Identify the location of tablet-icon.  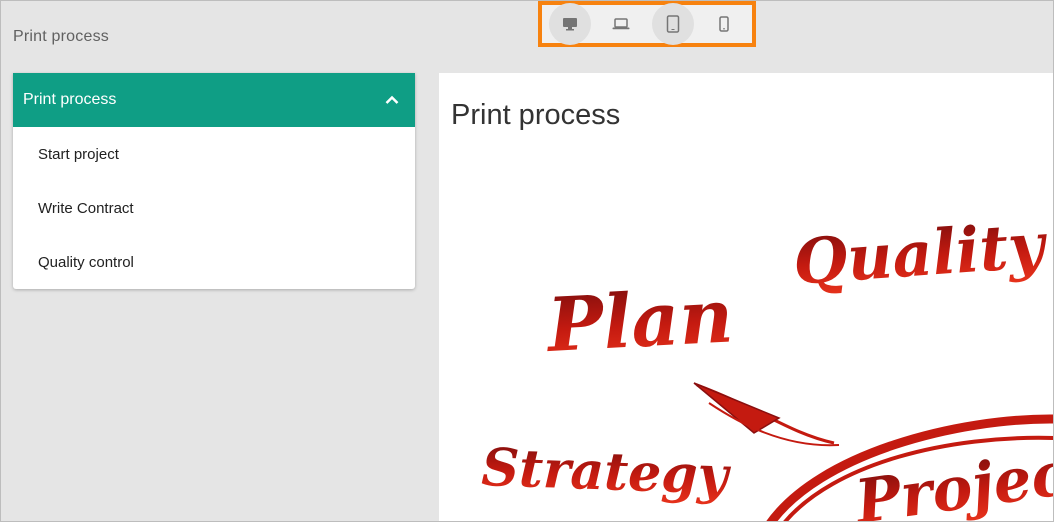
(672, 24).